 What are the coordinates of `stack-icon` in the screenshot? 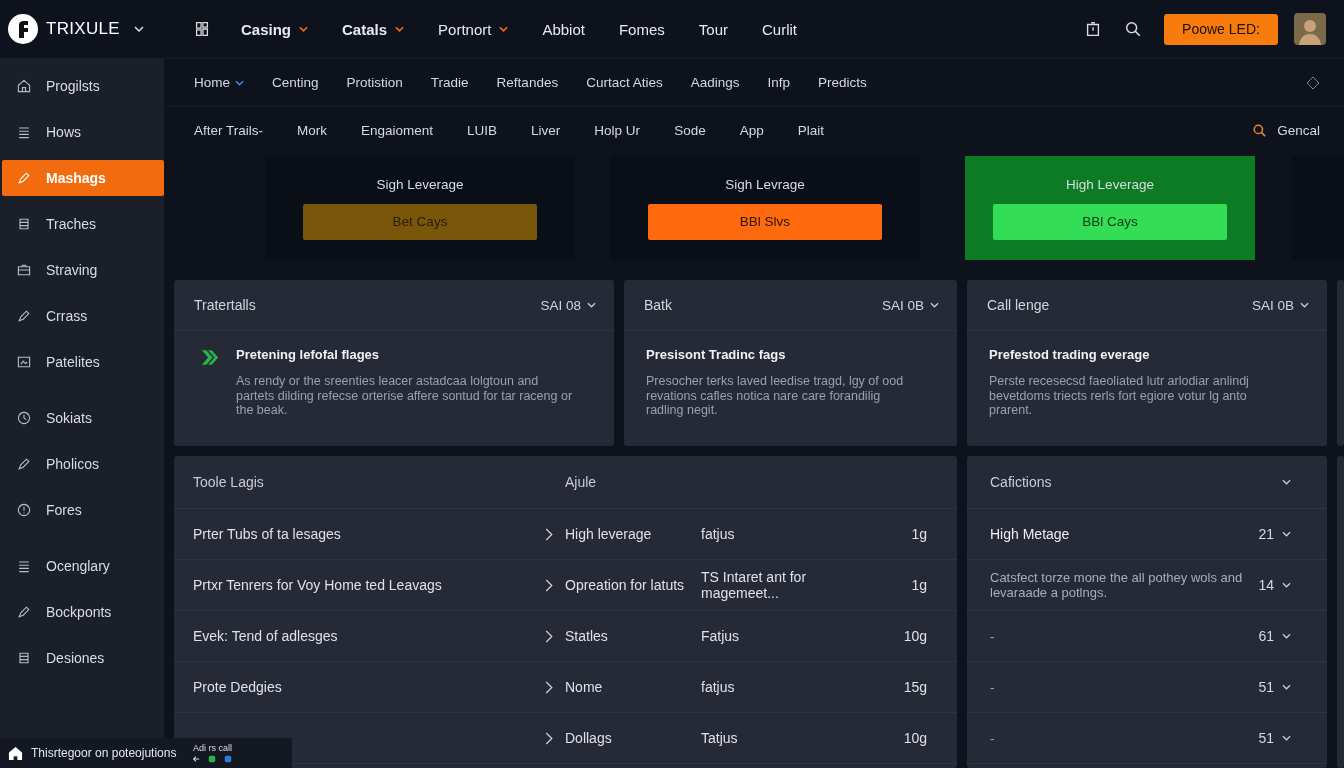 It's located at (24, 224).